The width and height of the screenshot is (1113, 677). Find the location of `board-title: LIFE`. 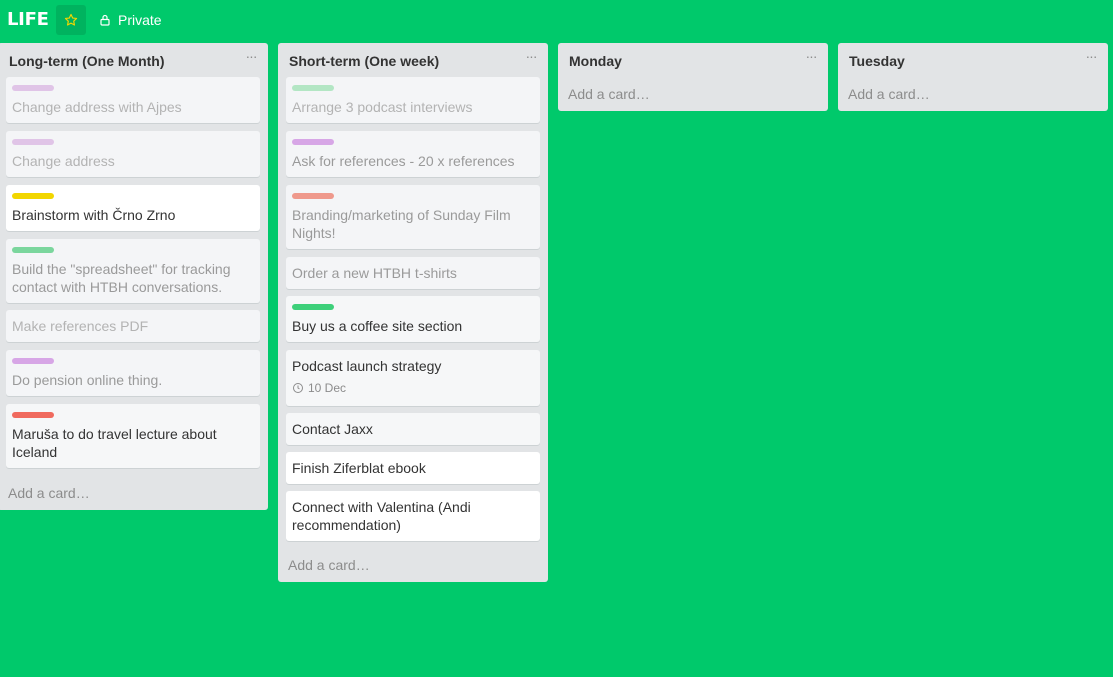

board-title: LIFE is located at coordinates (28, 19).